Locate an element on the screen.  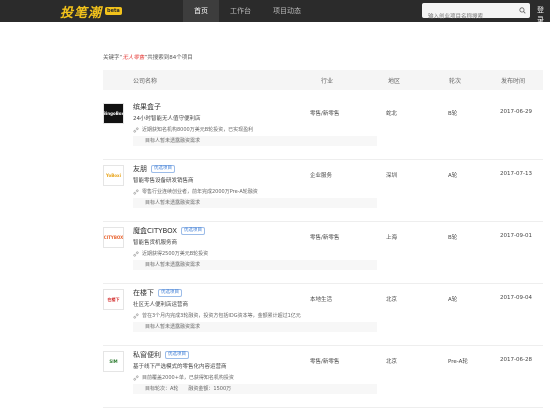
search-icon is located at coordinates (522, 10).